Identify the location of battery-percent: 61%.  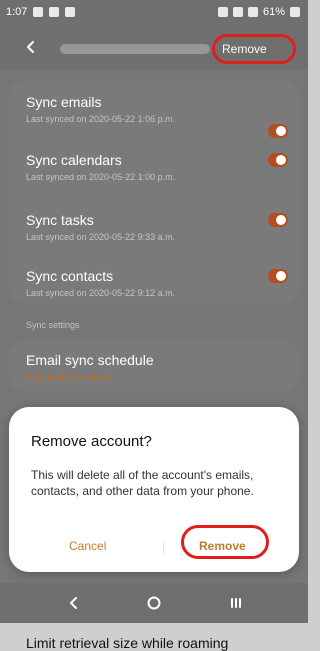
(273, 12).